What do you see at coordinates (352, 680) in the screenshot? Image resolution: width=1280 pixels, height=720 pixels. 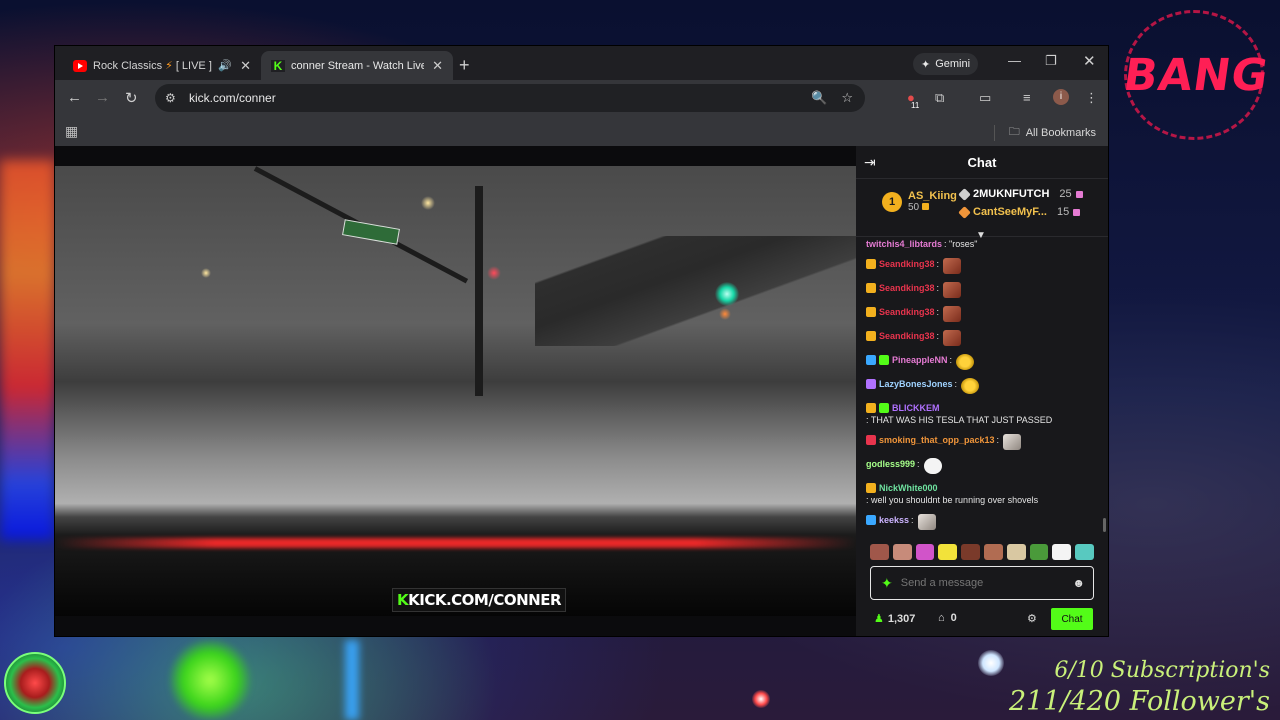 I see `neon-light-blue` at bounding box center [352, 680].